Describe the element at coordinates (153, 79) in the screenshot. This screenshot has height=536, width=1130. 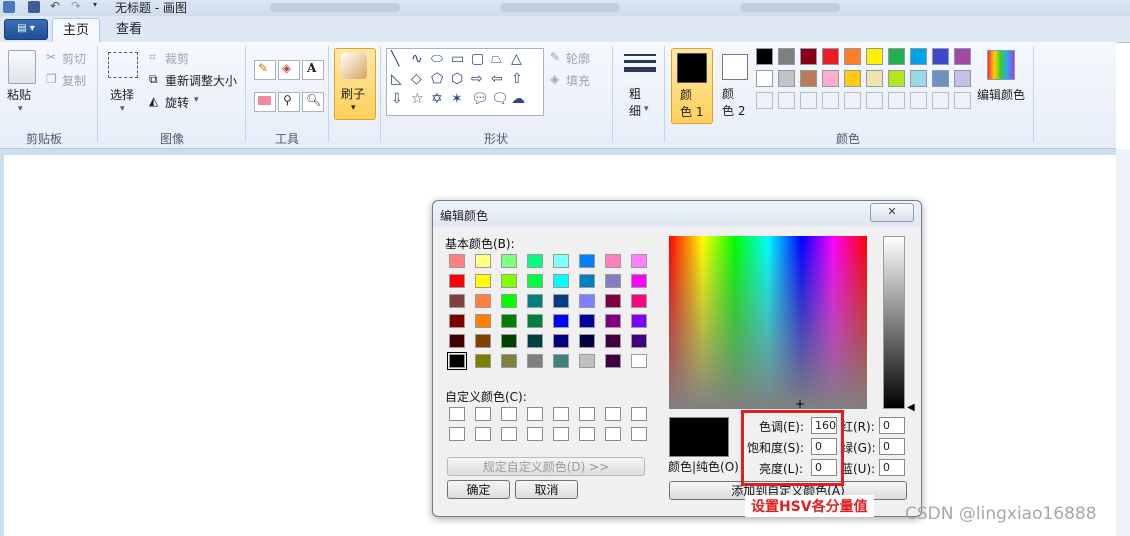
I see `resize-icon: ⧉` at that location.